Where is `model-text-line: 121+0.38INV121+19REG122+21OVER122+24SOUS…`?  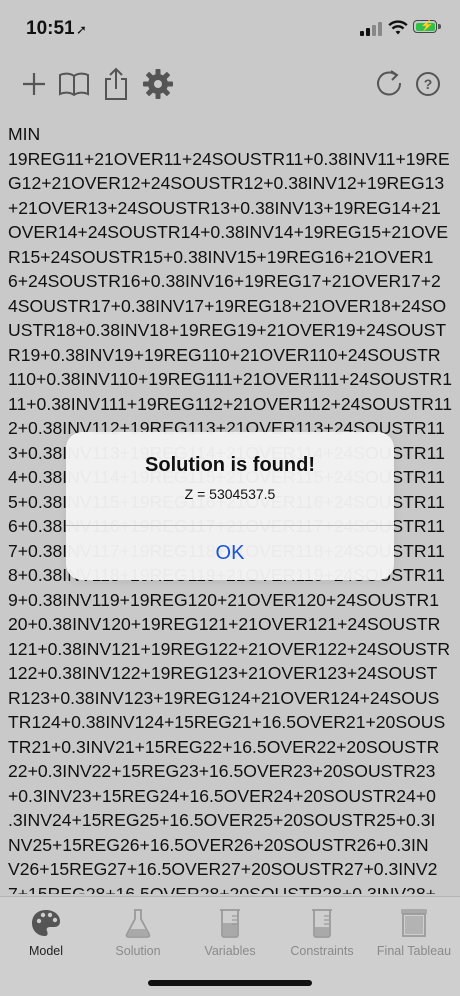 model-text-line: 121+0.38INV121+19REG122+21OVER122+24SOUS… is located at coordinates (229, 648).